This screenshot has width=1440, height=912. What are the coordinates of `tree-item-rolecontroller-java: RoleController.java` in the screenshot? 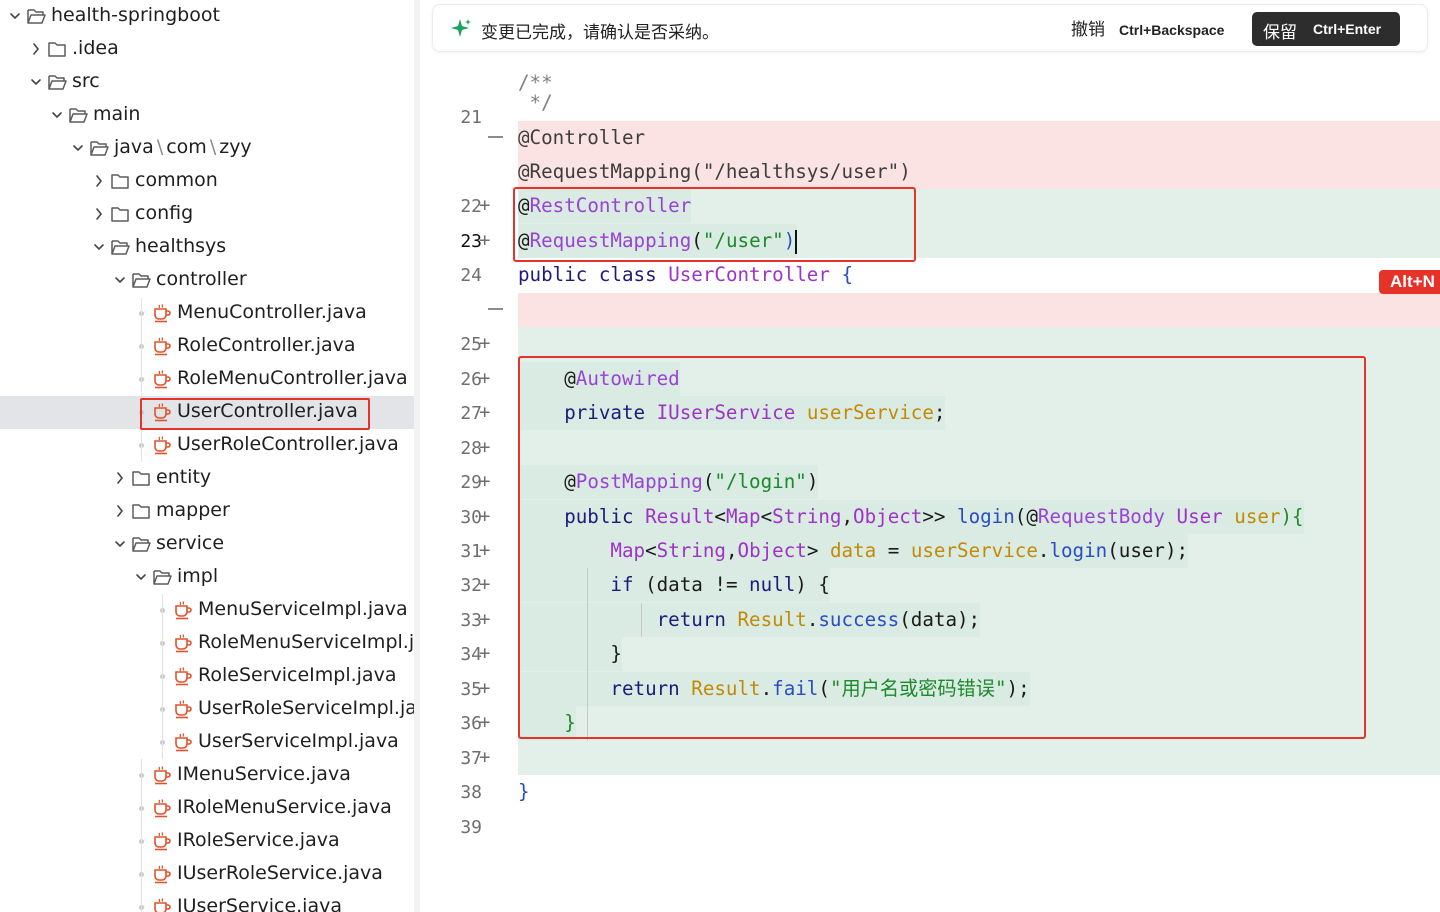 It's located at (207, 346).